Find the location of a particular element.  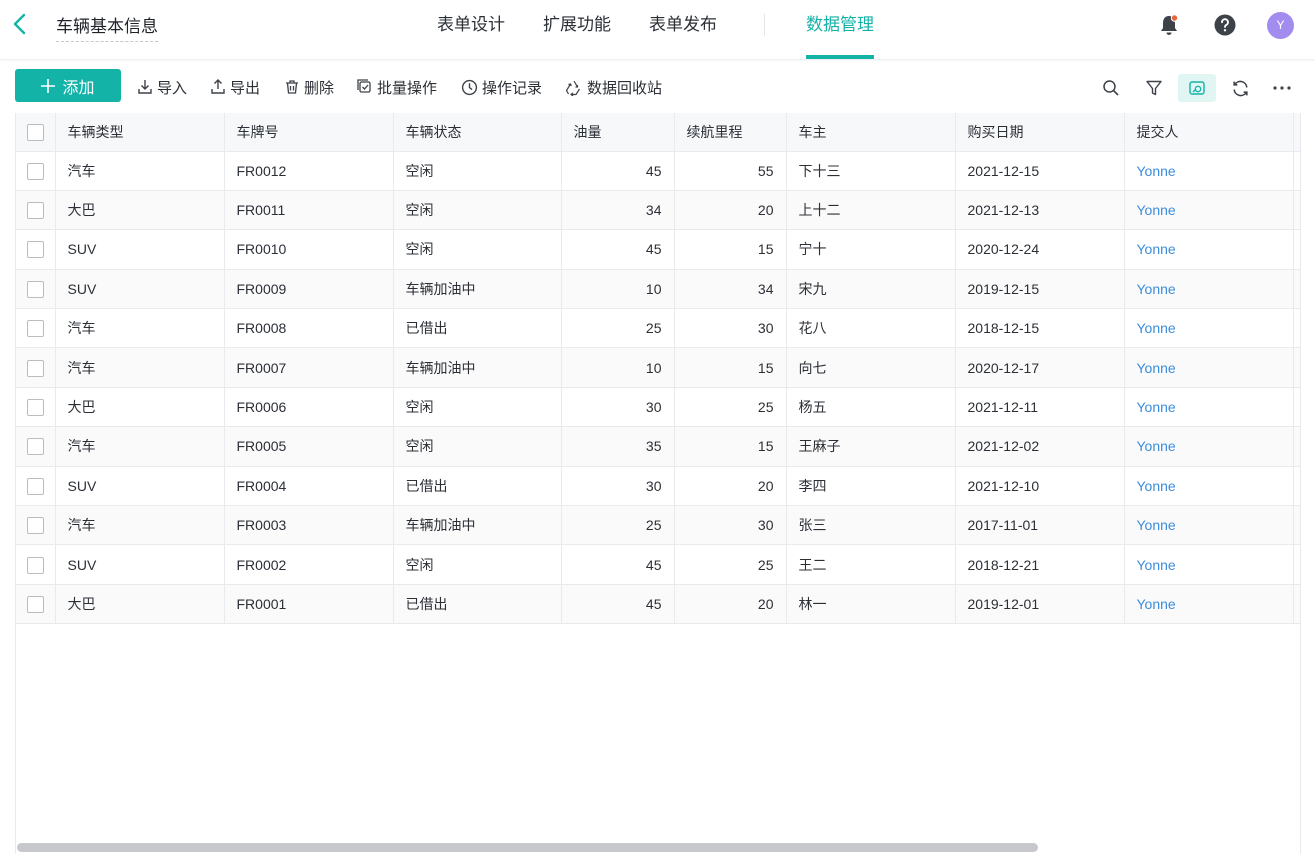

table-row: 汽车 FR0005 空闲 35 15 王麻子 2021-12-02 Yonne is located at coordinates (658, 446).